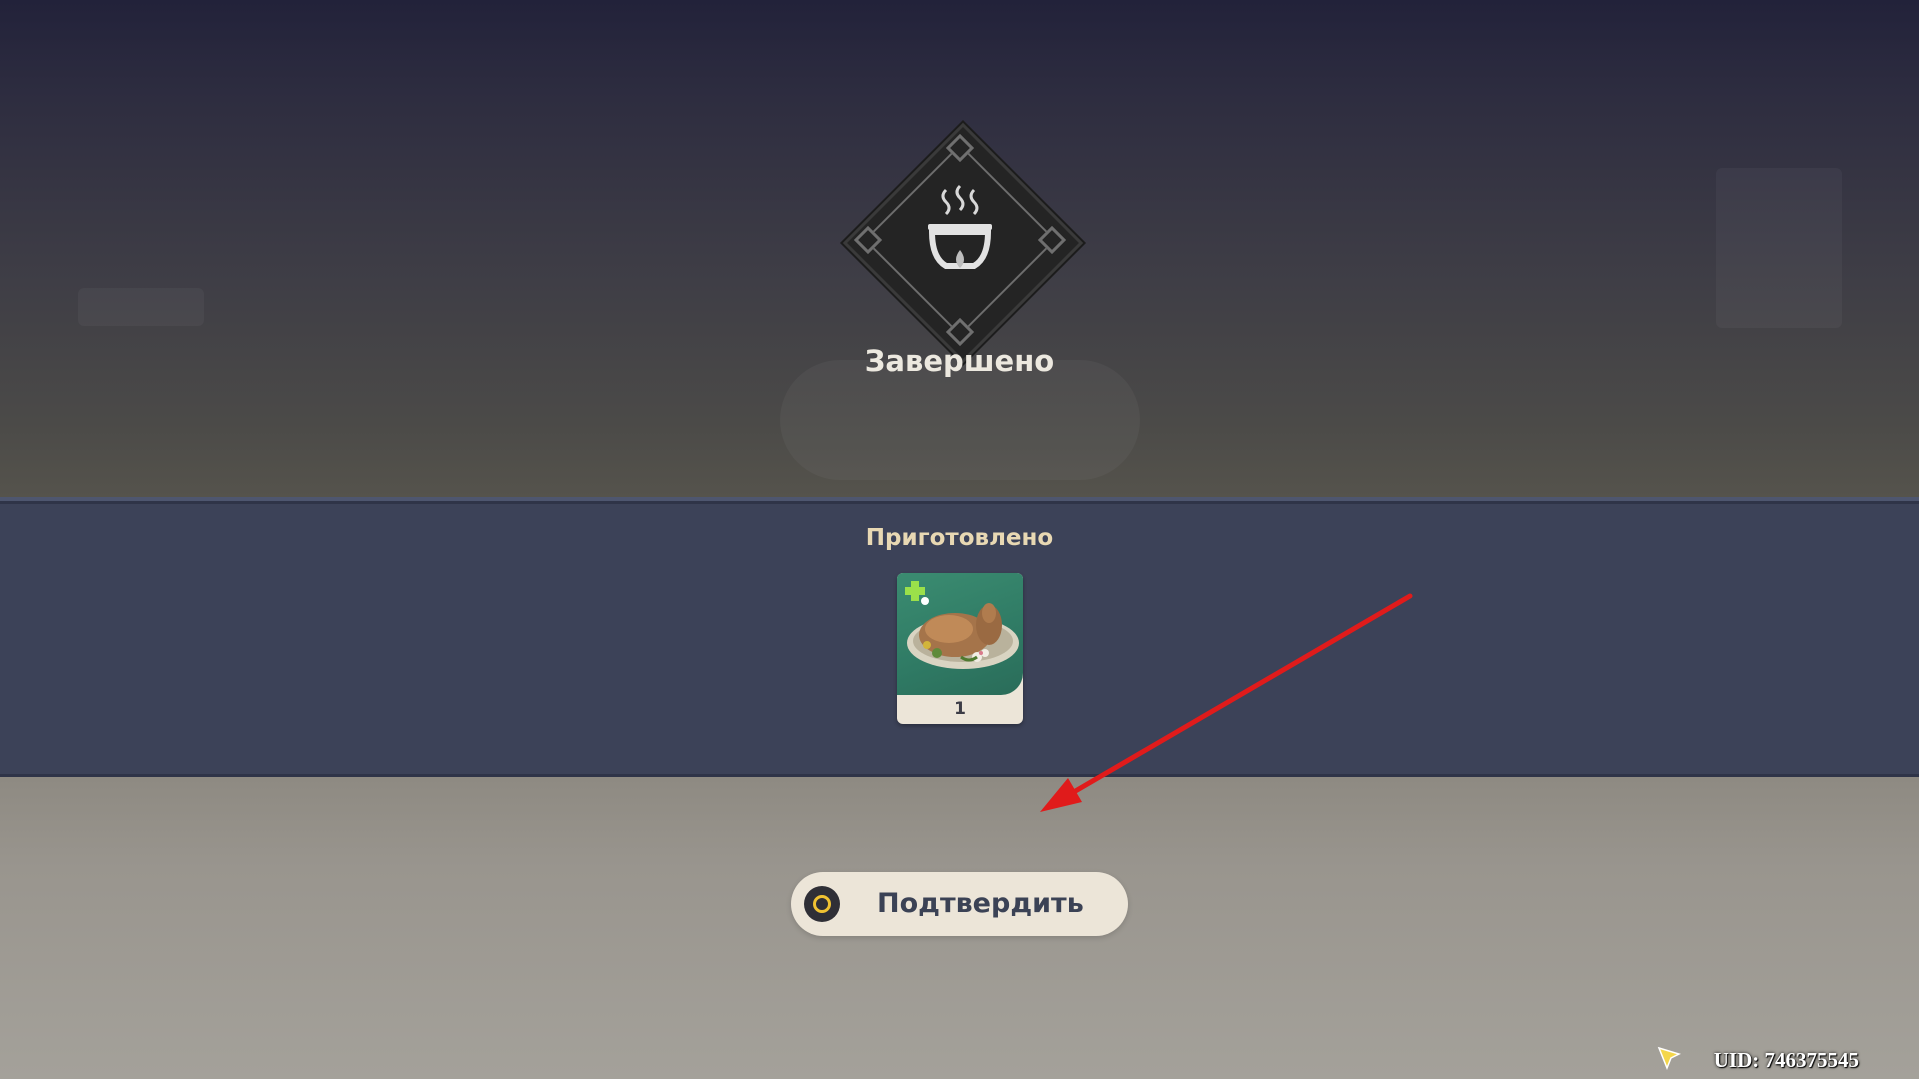 Image resolution: width=1919 pixels, height=1079 pixels. I want to click on item-art, so click(960, 634).